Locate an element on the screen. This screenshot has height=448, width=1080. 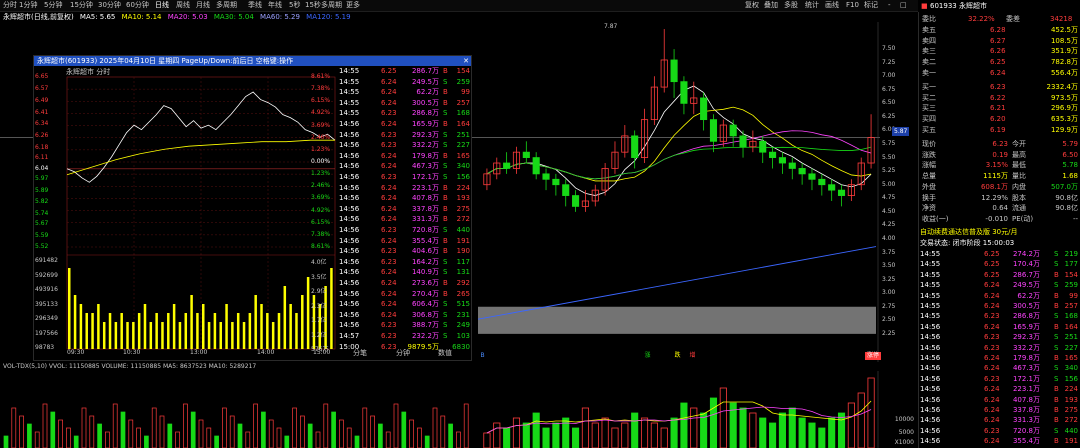
tick-count: 515 is located at coordinates (463, 304).